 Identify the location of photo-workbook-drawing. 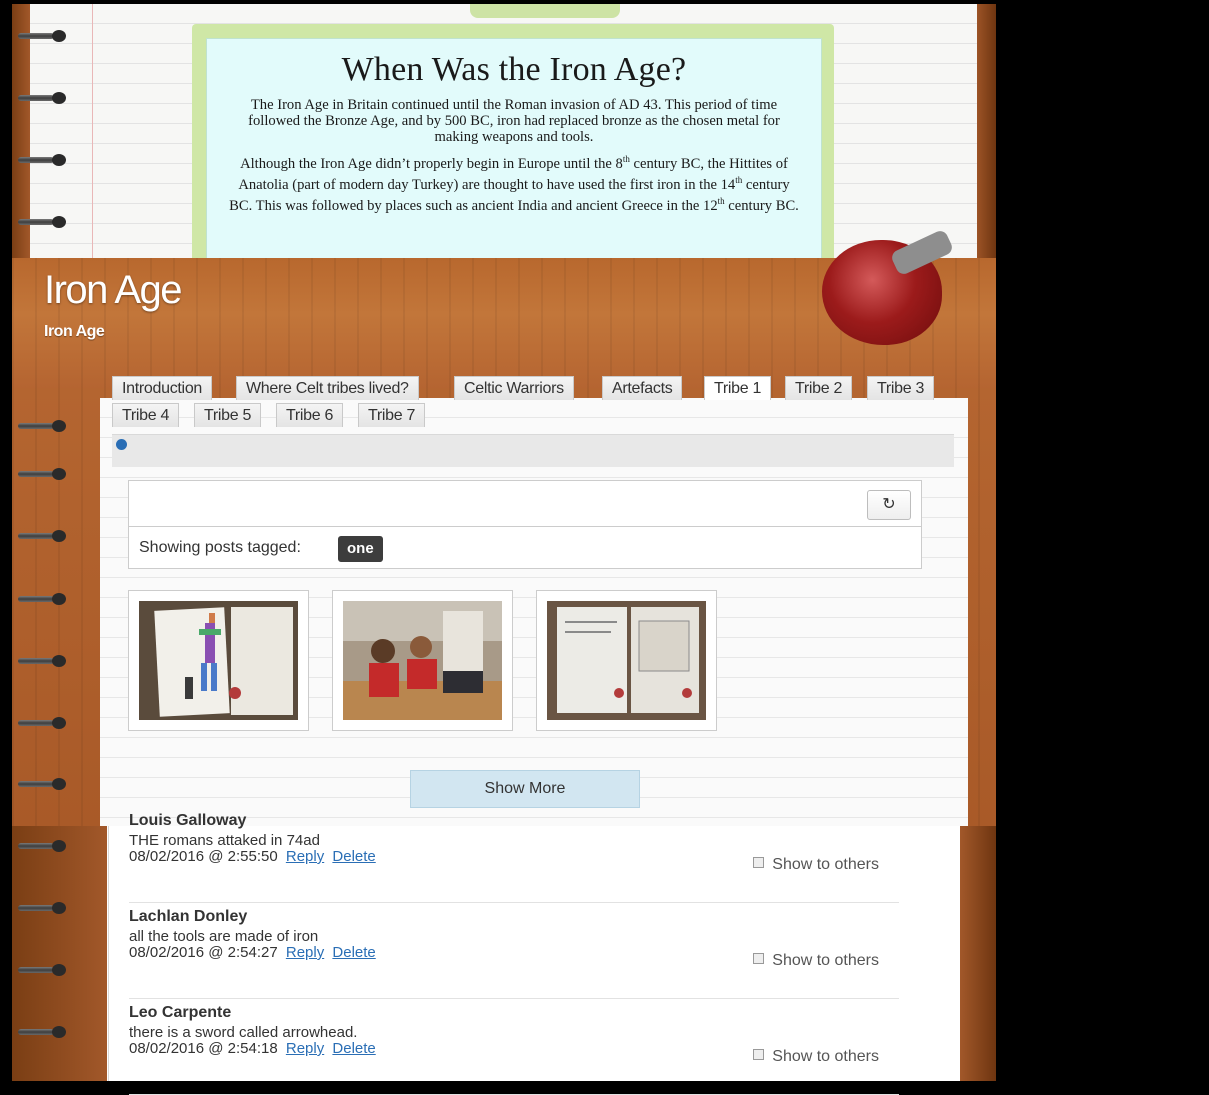
(218, 660).